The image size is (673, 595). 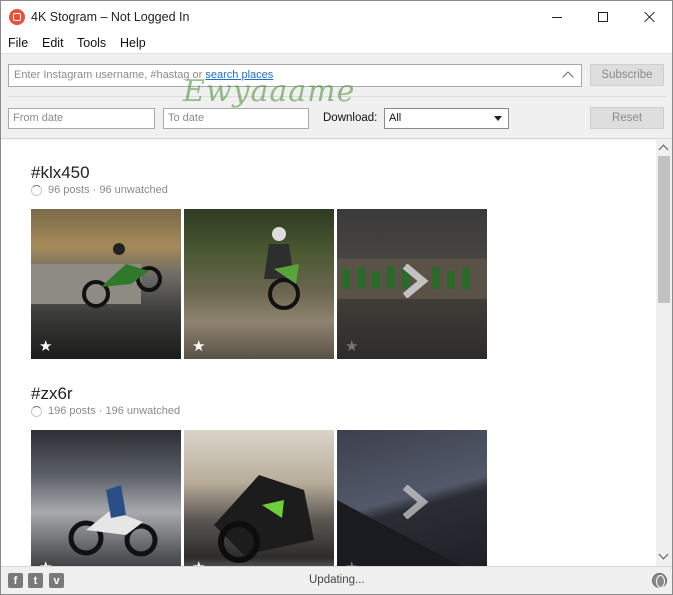 I want to click on menu-bar: File Edit Tools Help, so click(x=336, y=43).